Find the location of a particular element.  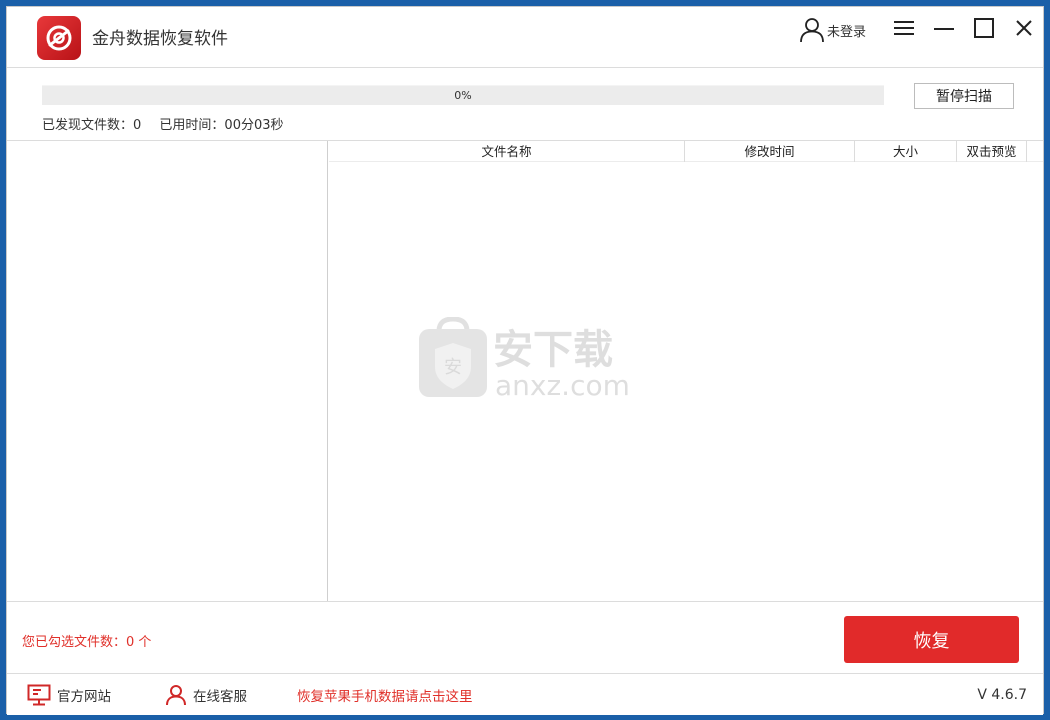

selected-files-count: 您已勾选文件数：0 个 is located at coordinates (87, 642).